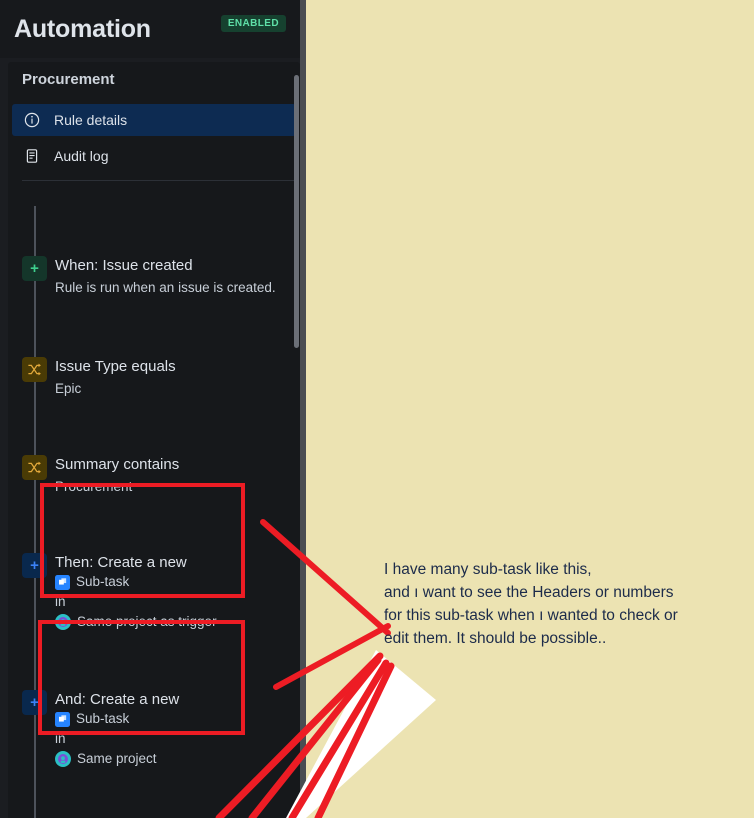  What do you see at coordinates (154, 120) in the screenshot?
I see `sidebar-item-rule-details: Rule details` at bounding box center [154, 120].